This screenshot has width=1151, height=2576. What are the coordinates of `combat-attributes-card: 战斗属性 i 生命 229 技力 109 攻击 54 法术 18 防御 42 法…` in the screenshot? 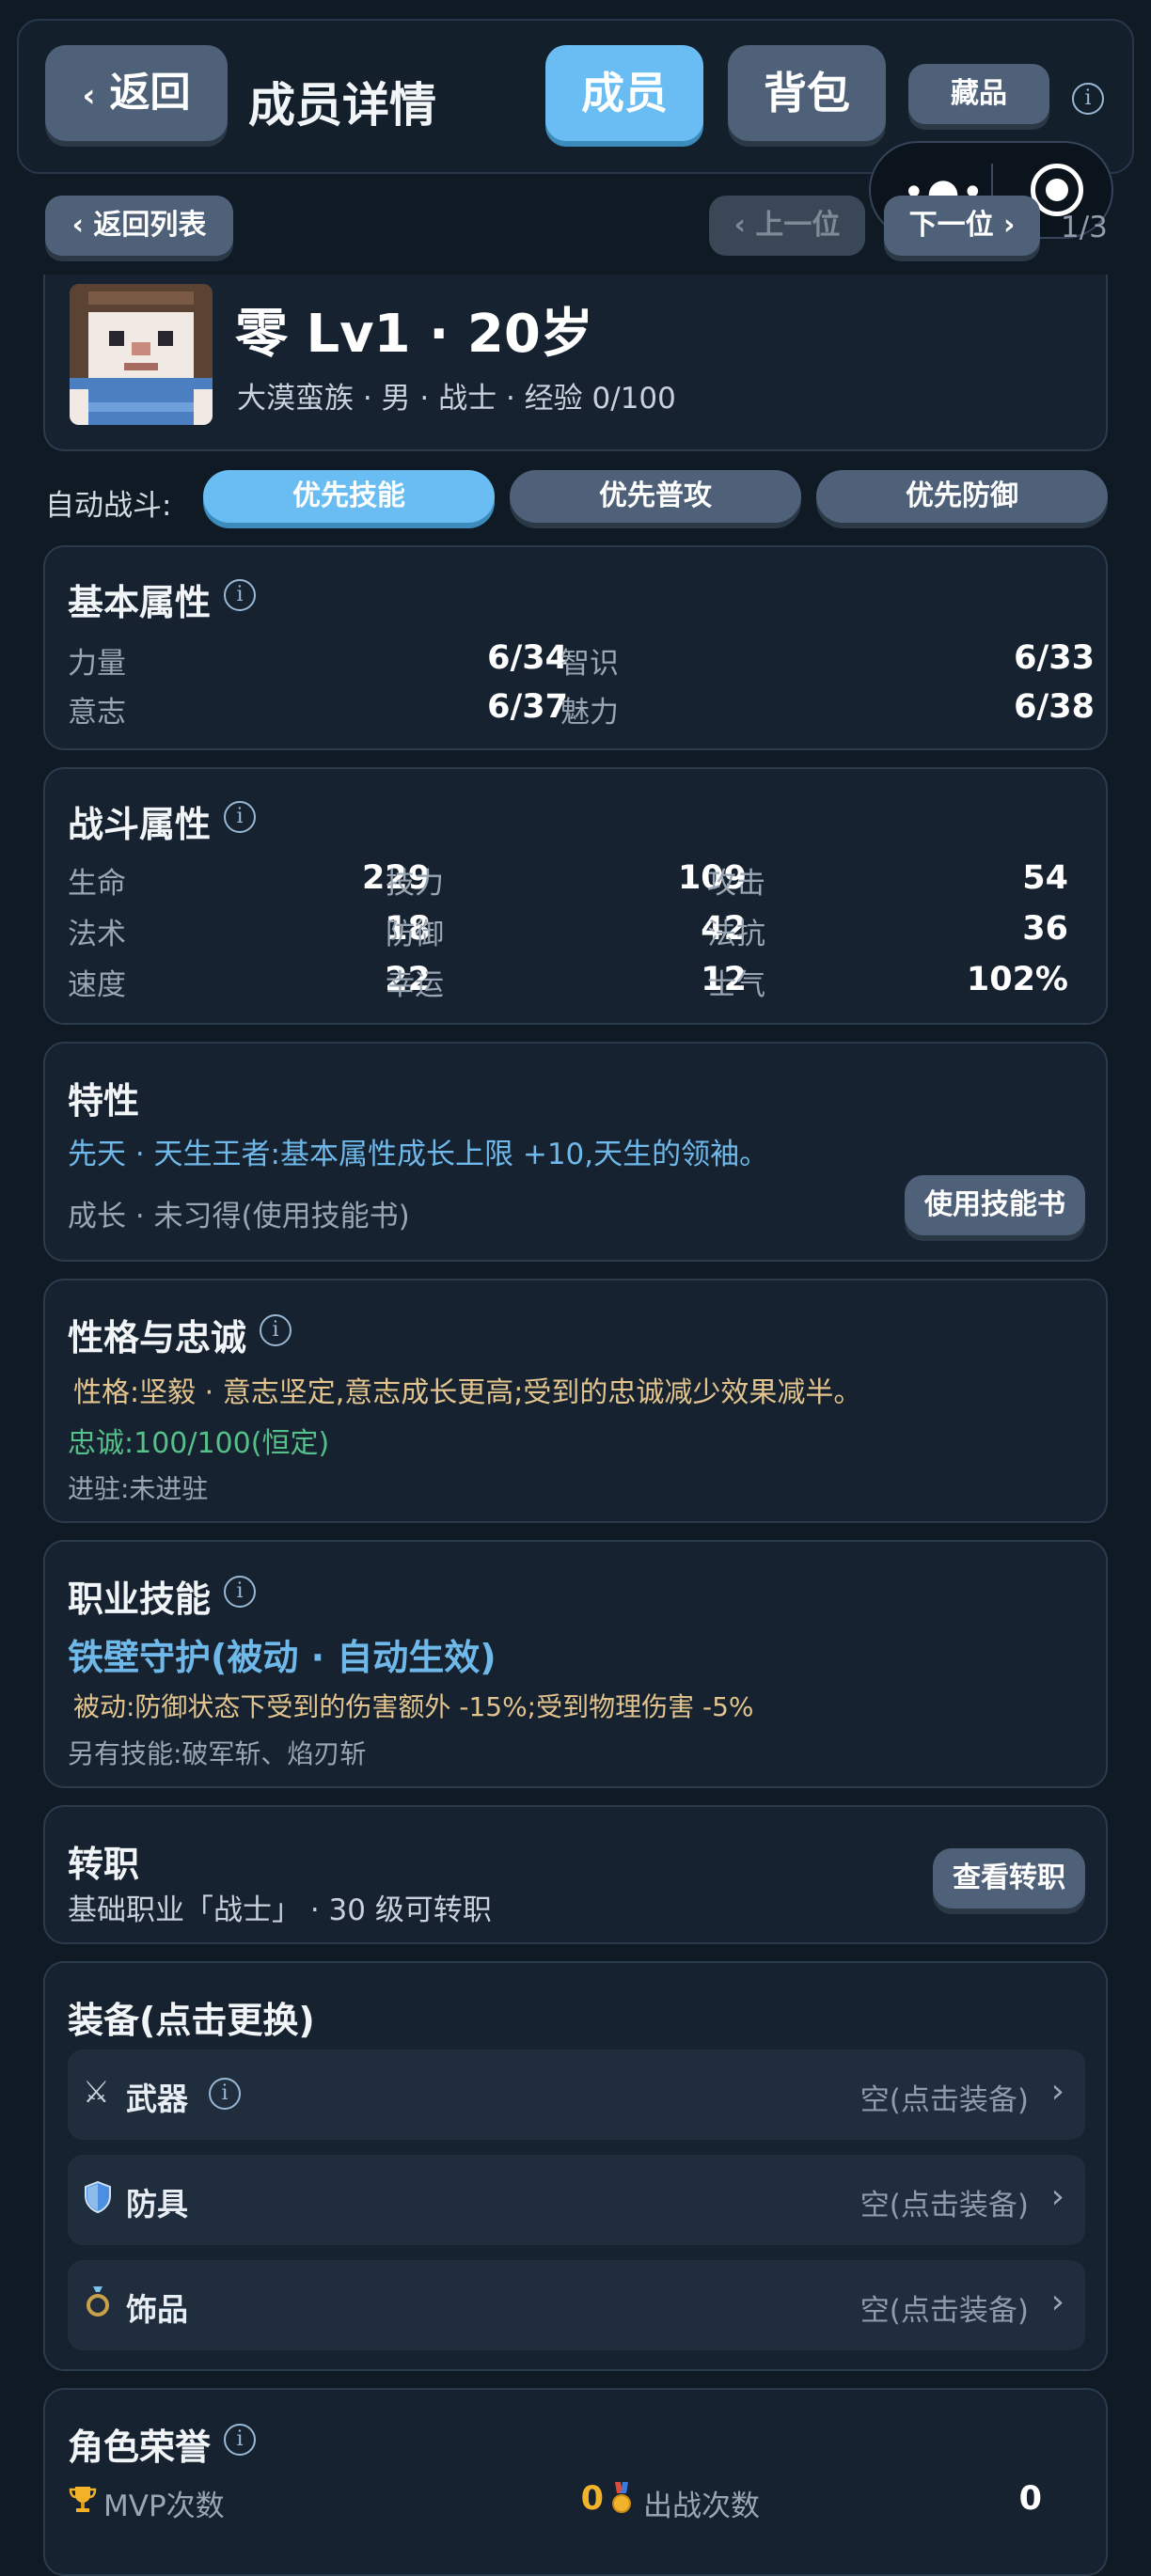 It's located at (575, 896).